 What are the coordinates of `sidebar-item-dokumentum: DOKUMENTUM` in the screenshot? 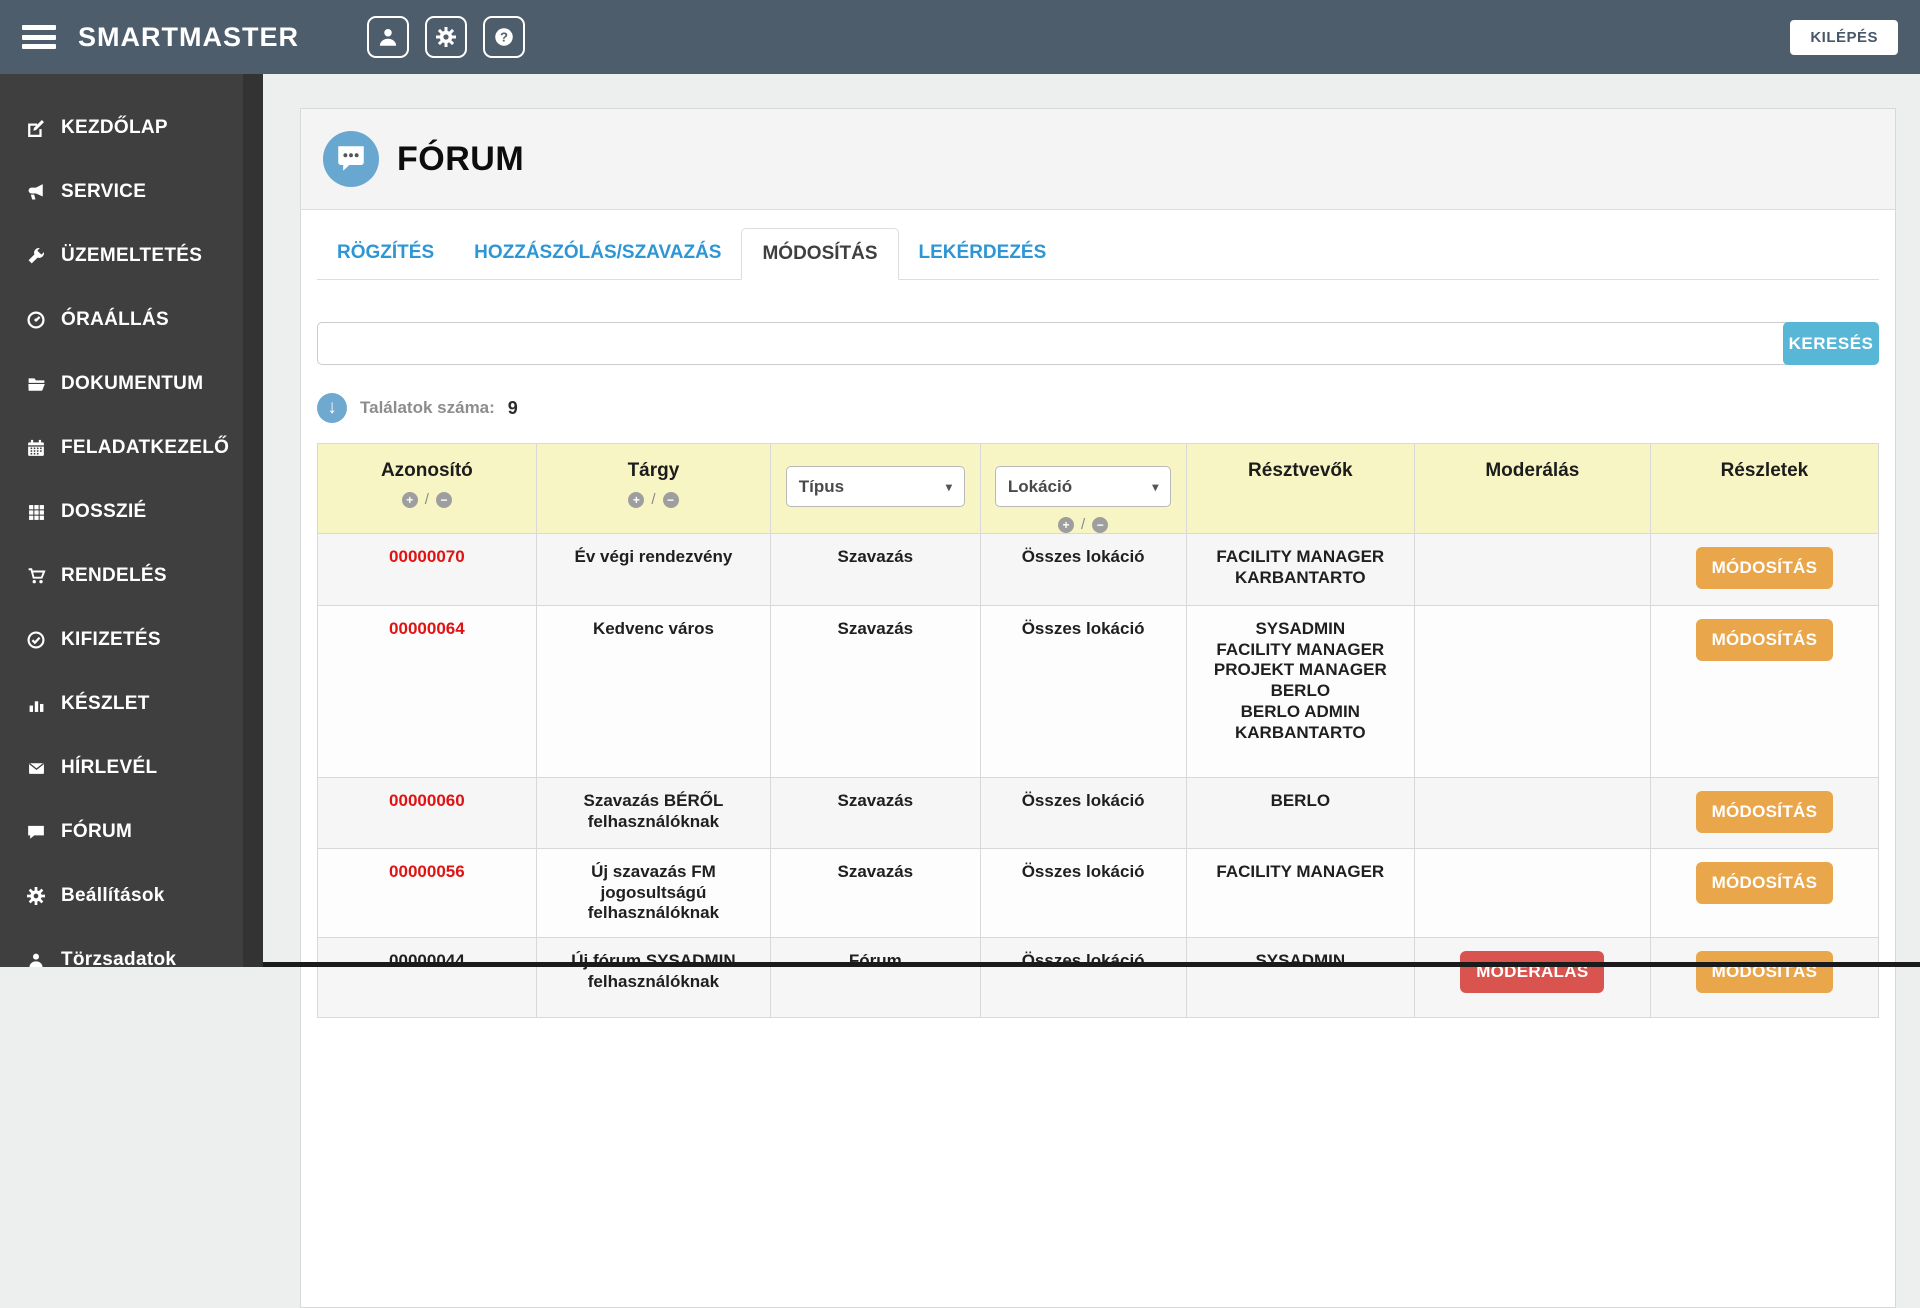 It's located at (131, 384).